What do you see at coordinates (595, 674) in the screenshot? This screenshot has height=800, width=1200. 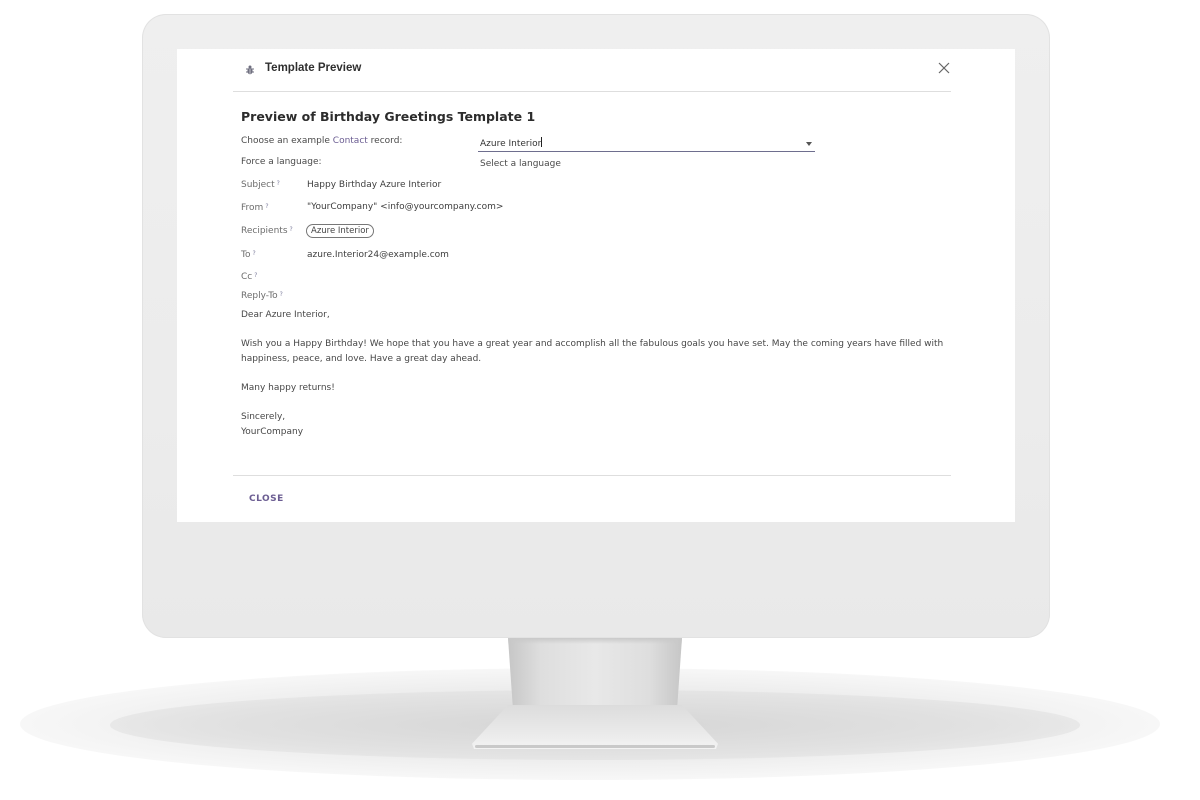 I see `monitor-stand-neck` at bounding box center [595, 674].